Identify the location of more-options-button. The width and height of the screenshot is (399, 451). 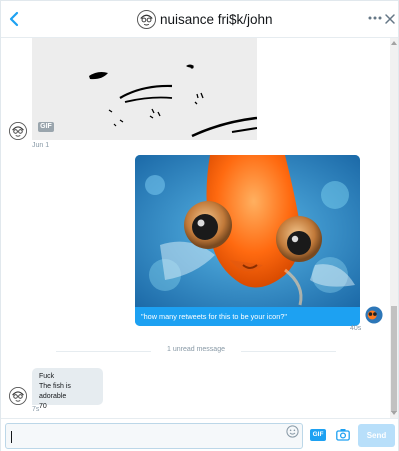
(375, 18).